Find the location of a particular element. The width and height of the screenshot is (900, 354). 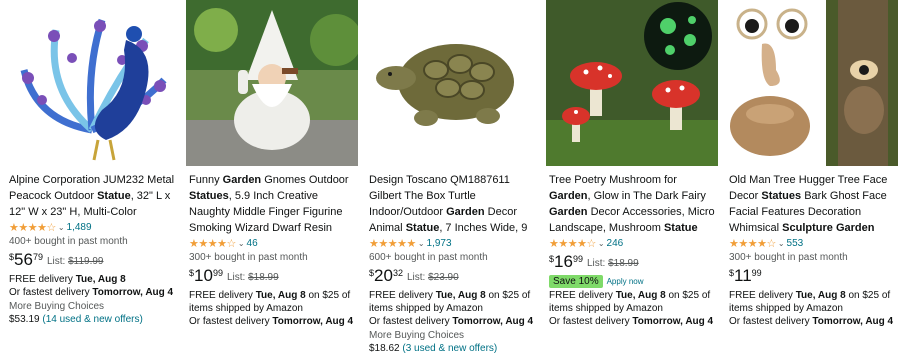

rating-row: ★★★★☆ ⌄ 553 is located at coordinates (813, 243).